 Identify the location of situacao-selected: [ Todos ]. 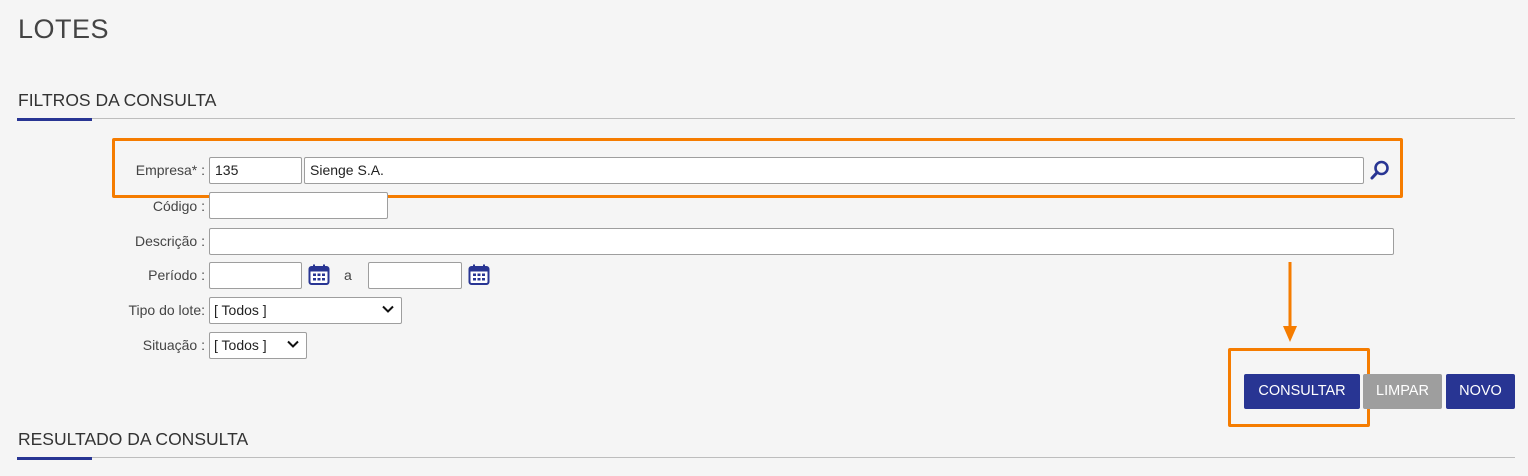
(240, 345).